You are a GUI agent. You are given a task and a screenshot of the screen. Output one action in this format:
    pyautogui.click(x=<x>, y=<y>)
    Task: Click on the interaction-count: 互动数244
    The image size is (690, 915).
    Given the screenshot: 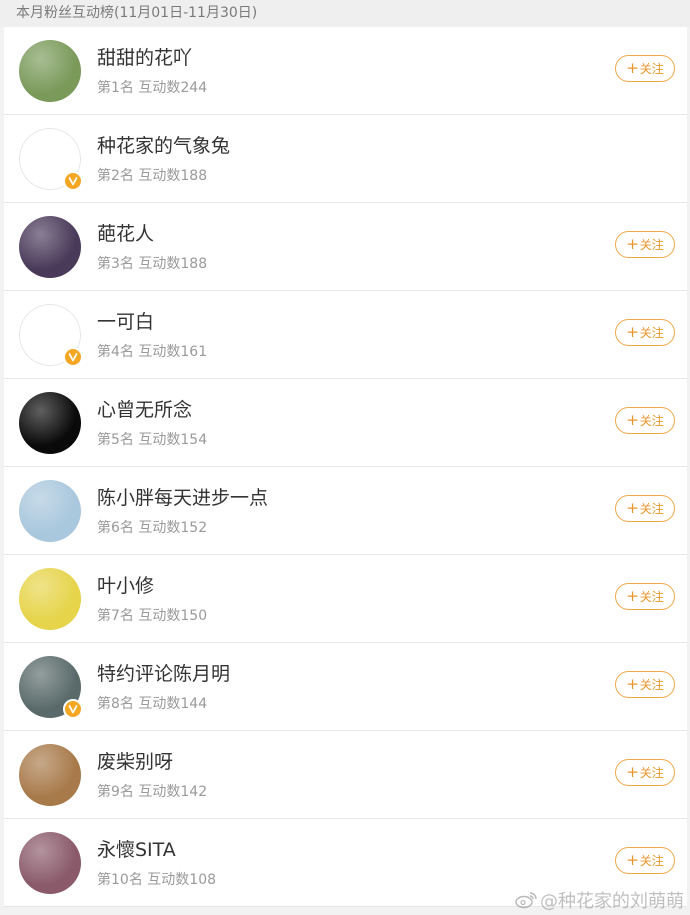 What is the action you would take?
    pyautogui.click(x=173, y=88)
    